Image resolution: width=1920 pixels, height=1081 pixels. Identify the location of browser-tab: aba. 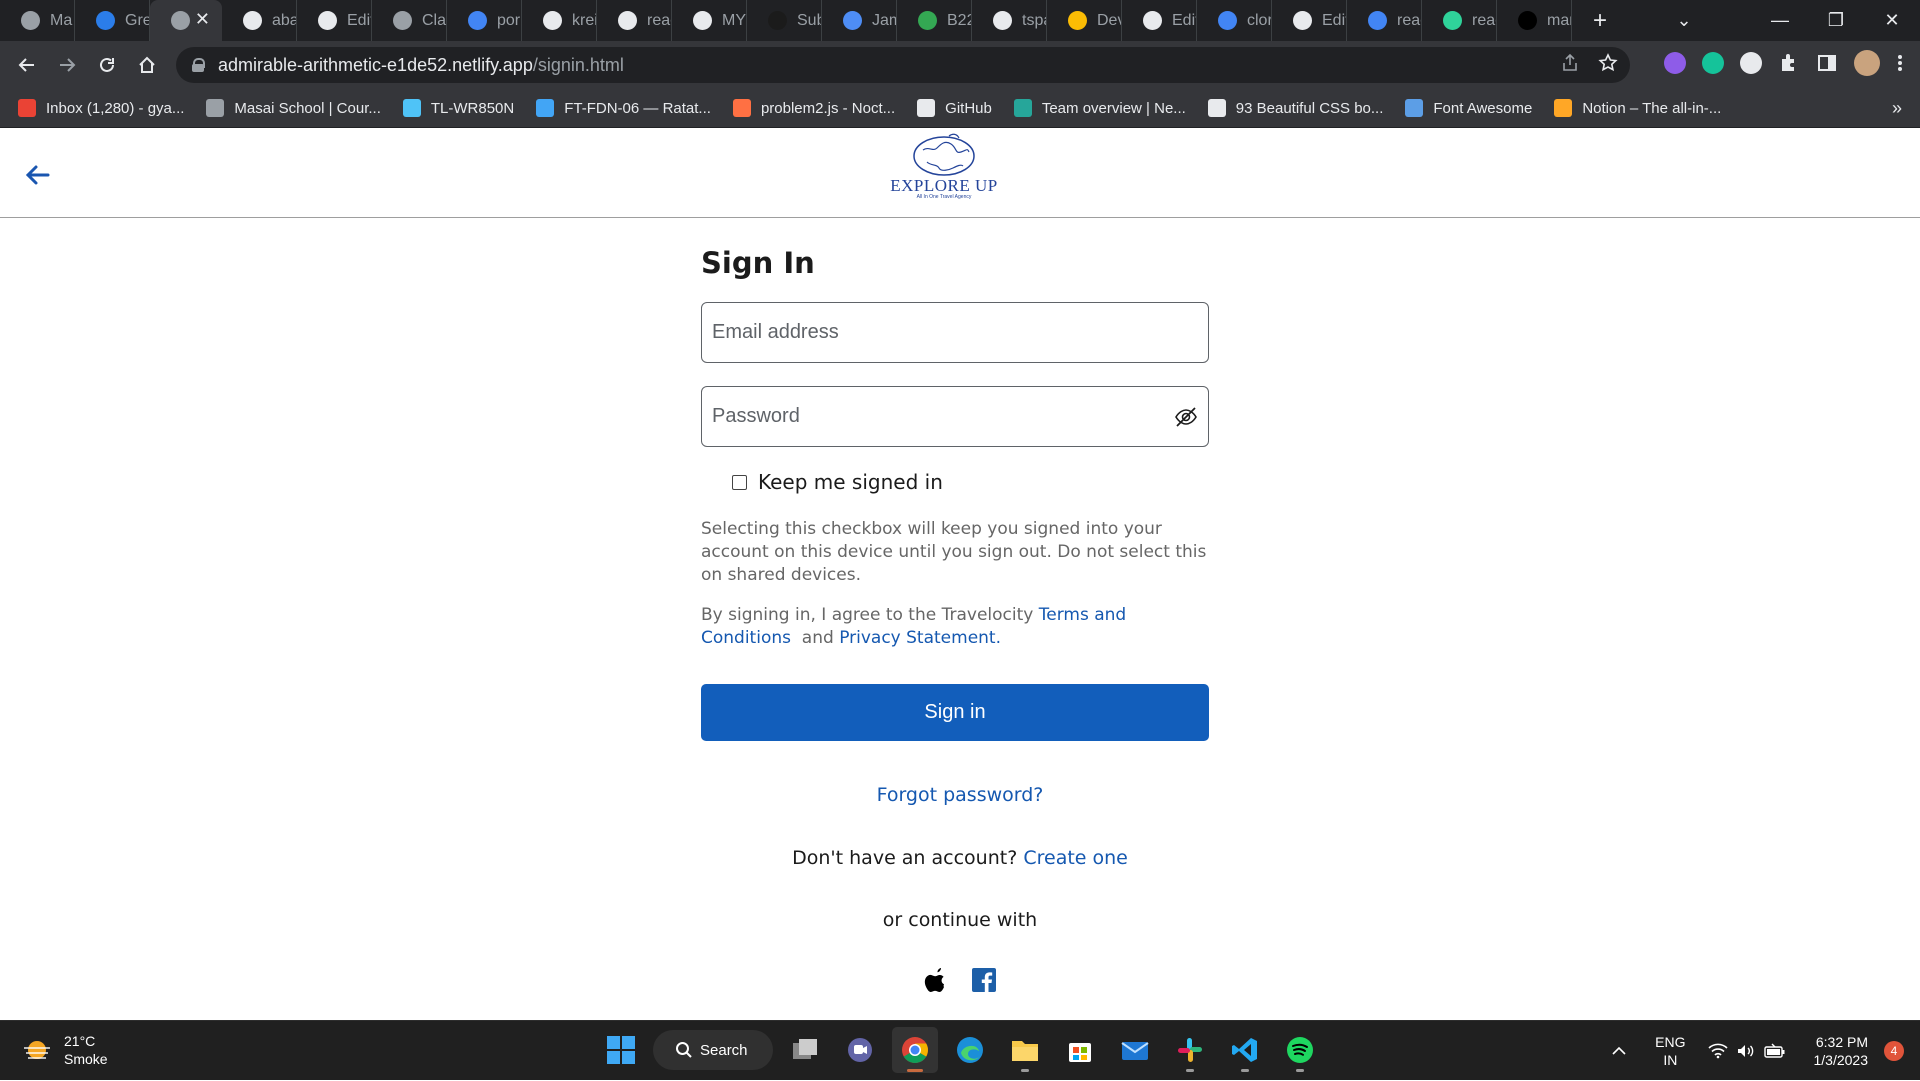
(259, 20).